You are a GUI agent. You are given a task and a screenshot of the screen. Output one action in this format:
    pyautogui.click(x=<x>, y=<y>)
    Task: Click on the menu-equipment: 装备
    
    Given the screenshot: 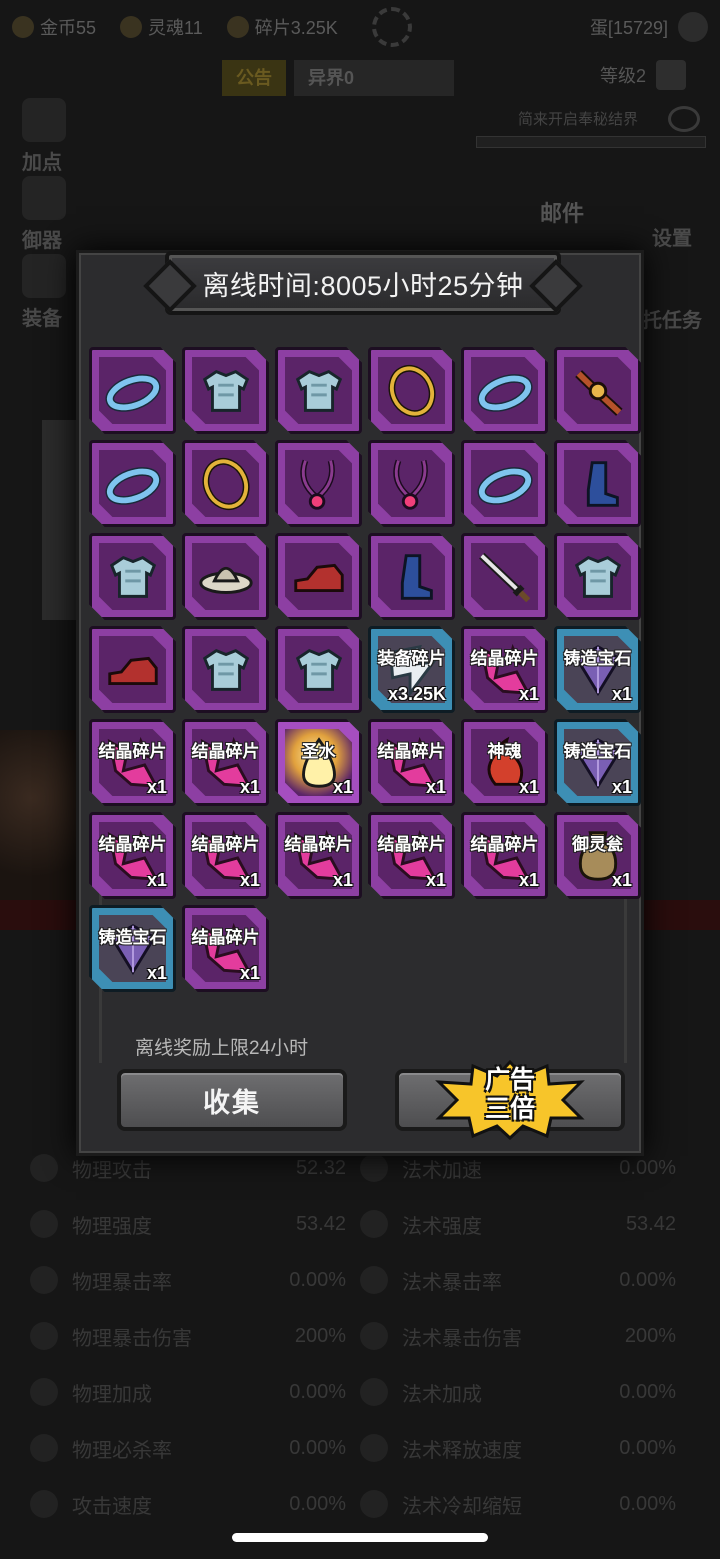 What is the action you would take?
    pyautogui.click(x=44, y=292)
    